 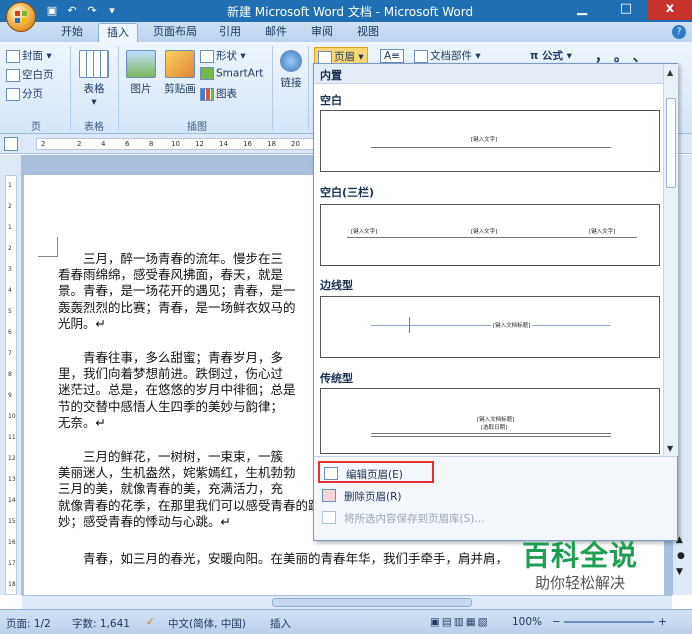 I want to click on shapes-label: 形状 ▾, so click(x=231, y=56).